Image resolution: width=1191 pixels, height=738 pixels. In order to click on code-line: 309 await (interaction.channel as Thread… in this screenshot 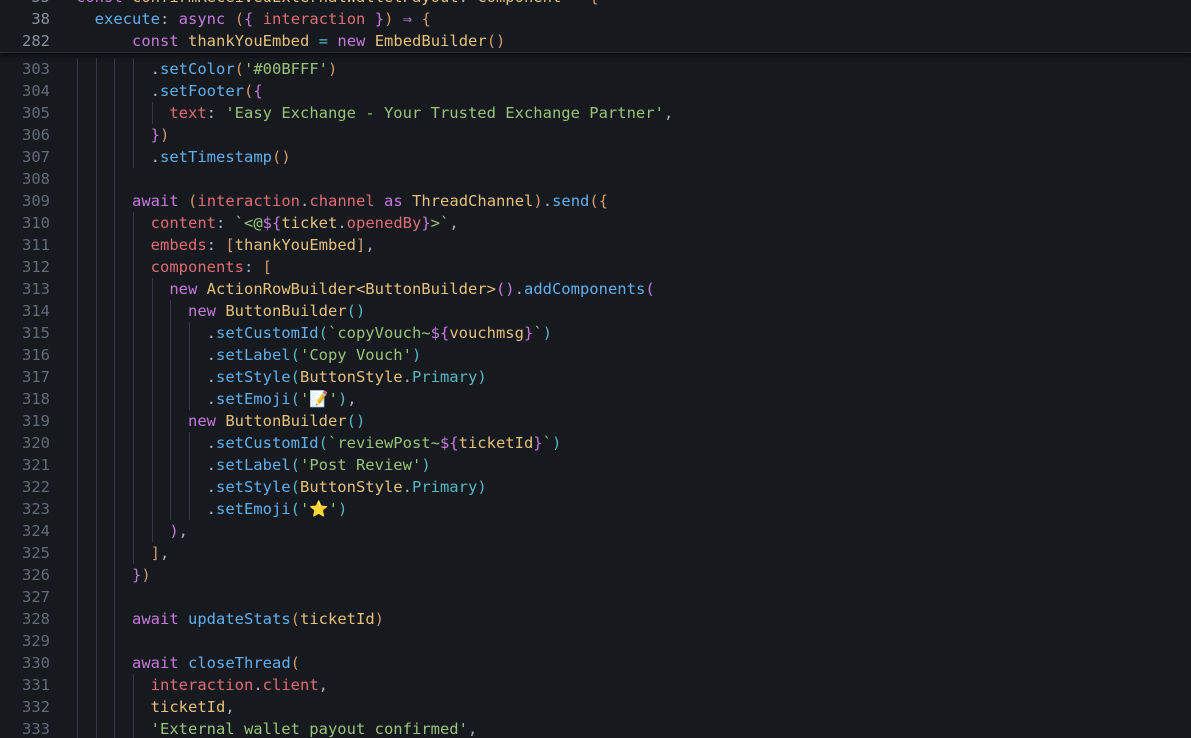, I will do `click(595, 201)`.